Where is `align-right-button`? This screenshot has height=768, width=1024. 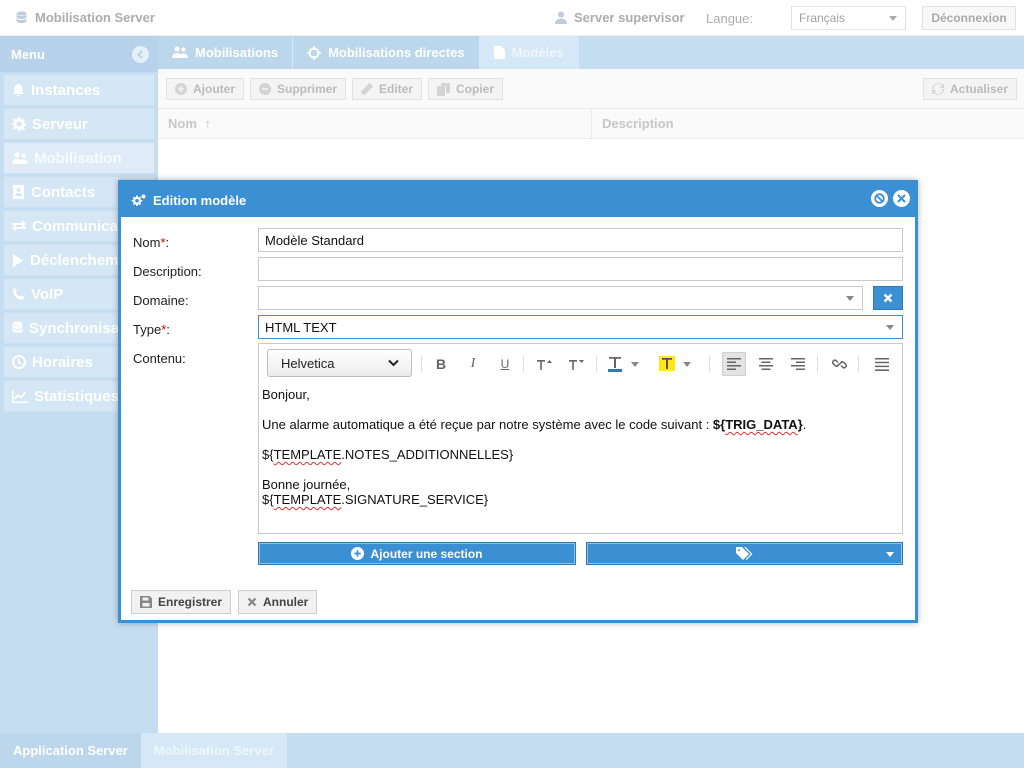 align-right-button is located at coordinates (798, 364).